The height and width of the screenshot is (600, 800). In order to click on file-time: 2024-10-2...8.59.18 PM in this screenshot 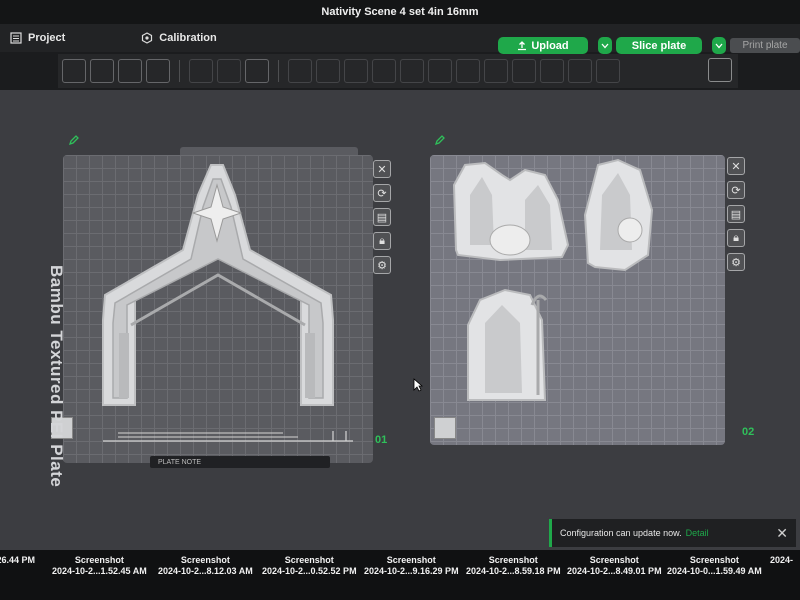, I will do `click(513, 571)`.